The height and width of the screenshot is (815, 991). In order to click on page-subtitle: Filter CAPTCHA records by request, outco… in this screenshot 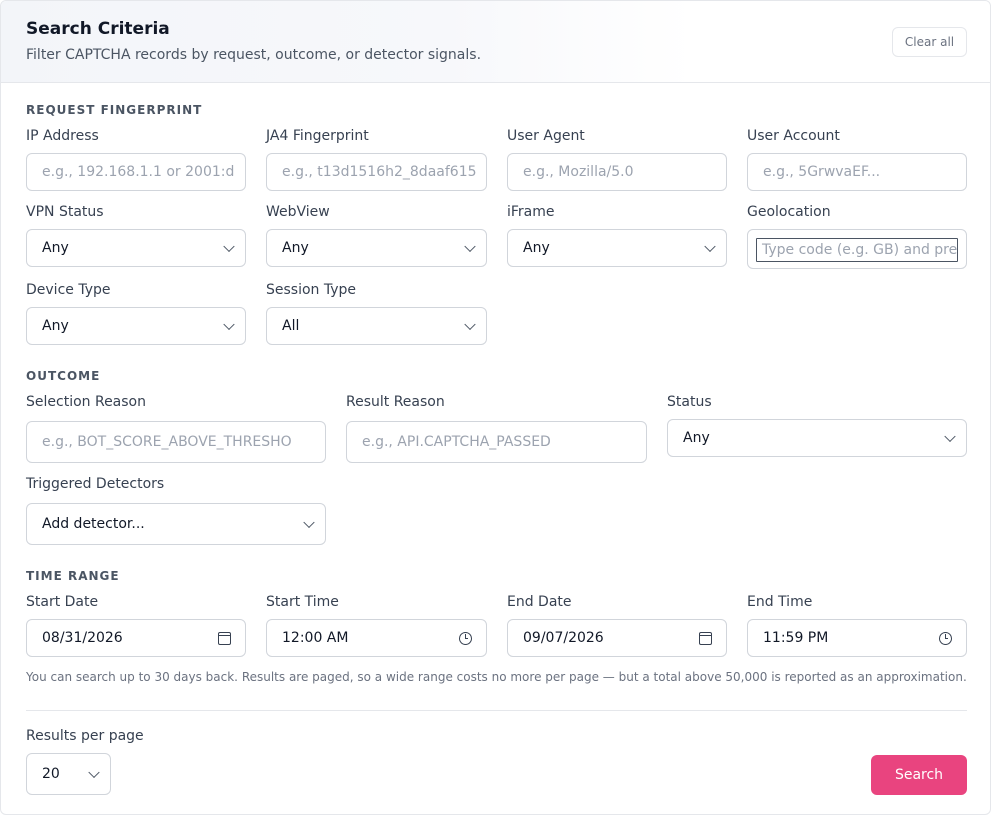, I will do `click(254, 55)`.